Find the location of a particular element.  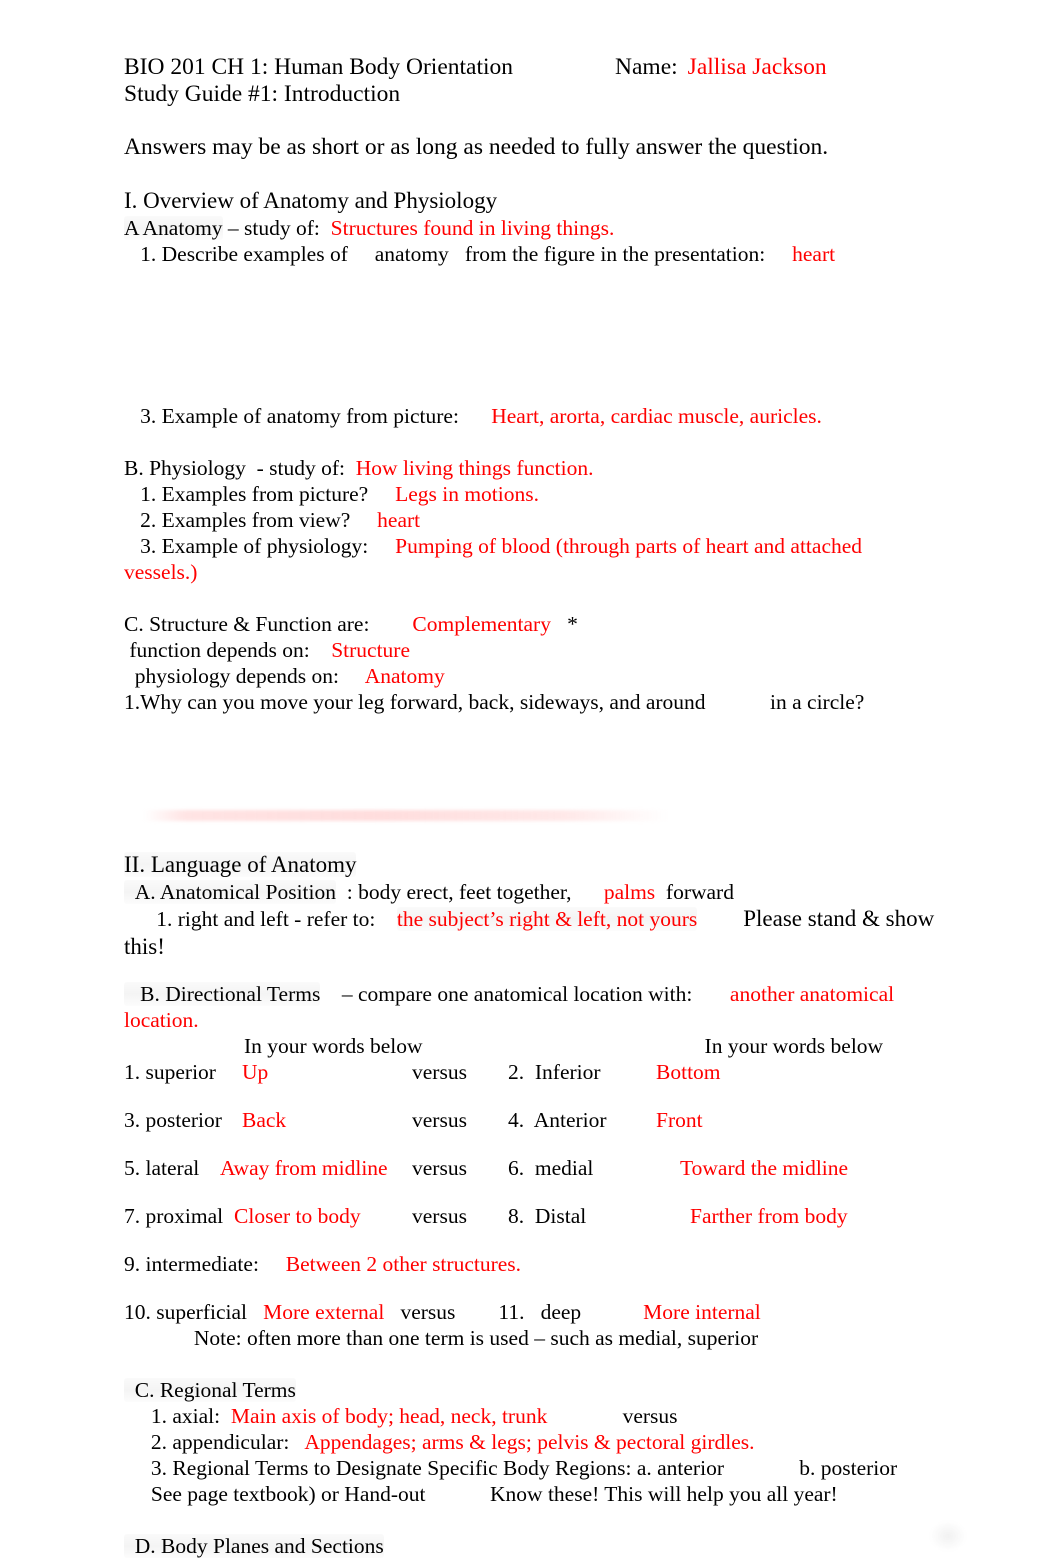

axial-prompt: 1. axial: is located at coordinates (177, 1416).